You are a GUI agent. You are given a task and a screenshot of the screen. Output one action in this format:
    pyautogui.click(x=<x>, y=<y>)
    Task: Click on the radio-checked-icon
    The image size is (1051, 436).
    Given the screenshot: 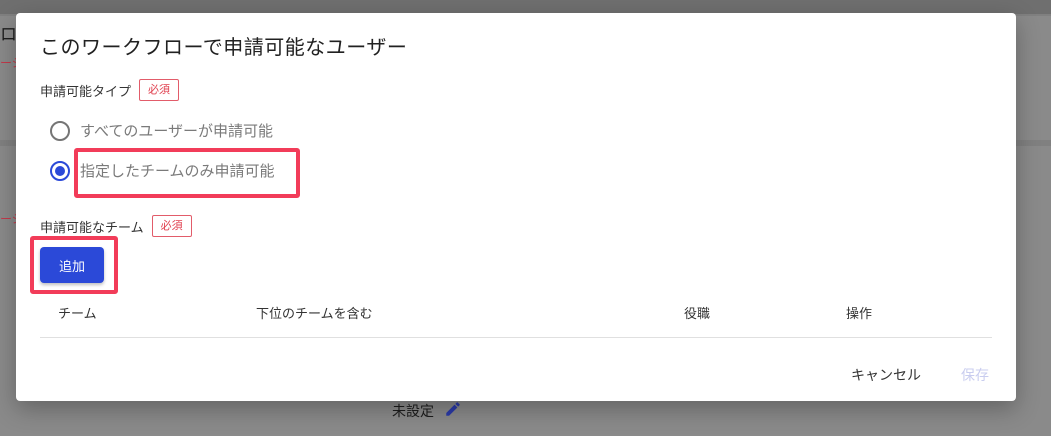 What is the action you would take?
    pyautogui.click(x=60, y=170)
    